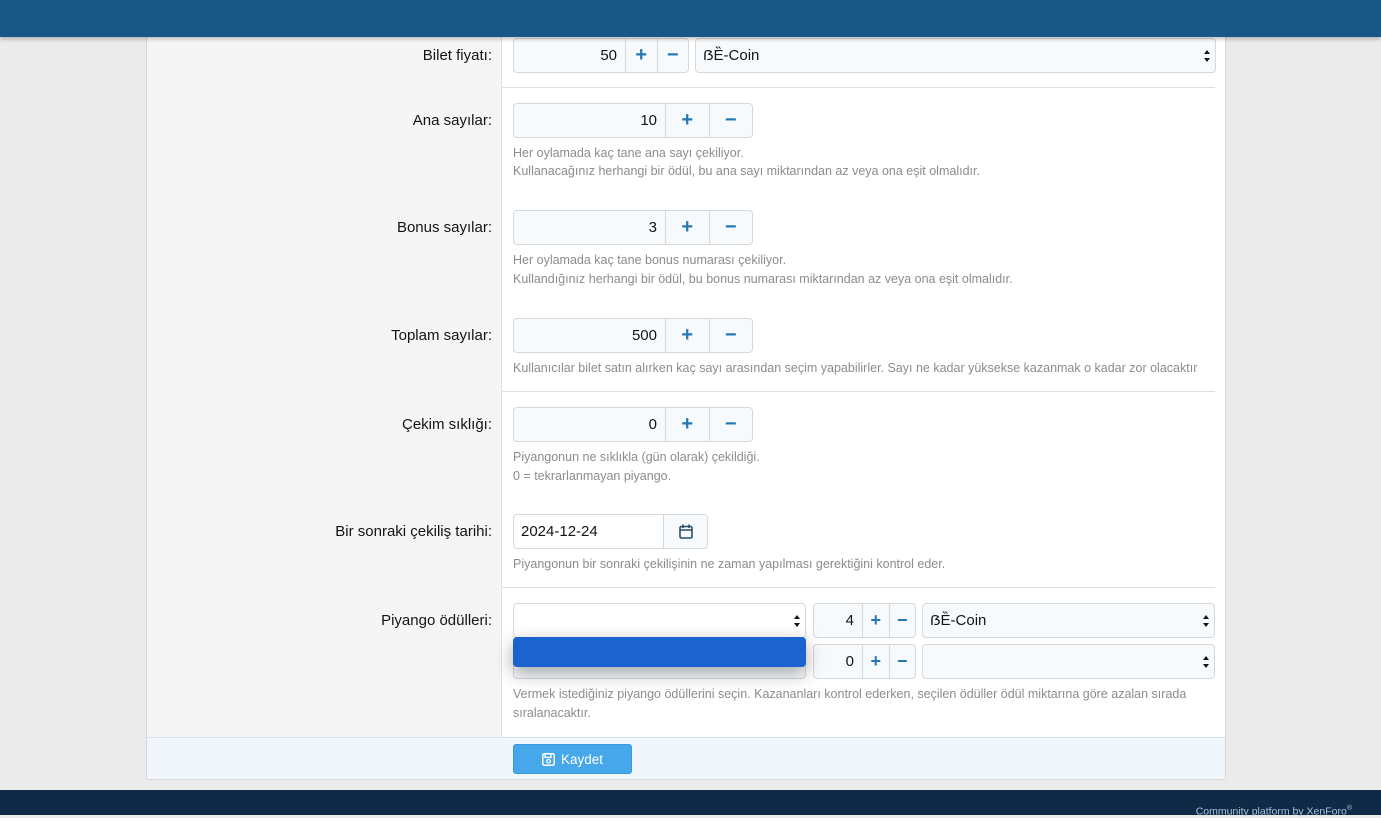  I want to click on footer-credit-link: Community platform by XenForo®, so click(1274, 811).